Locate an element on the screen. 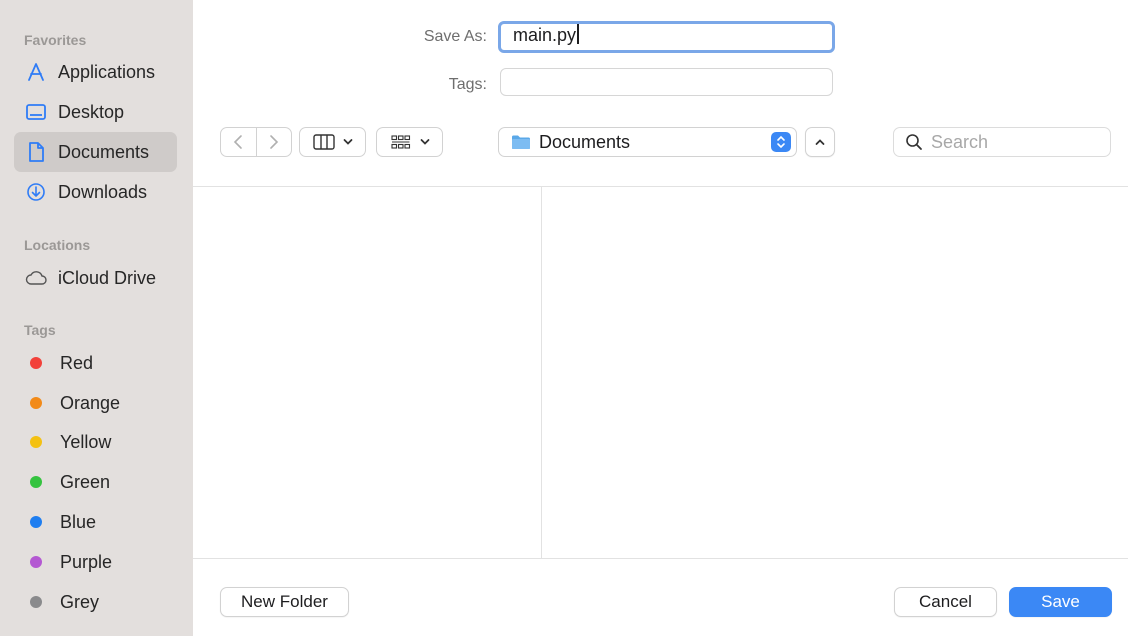 The width and height of the screenshot is (1128, 636). document-icon is located at coordinates (36, 152).